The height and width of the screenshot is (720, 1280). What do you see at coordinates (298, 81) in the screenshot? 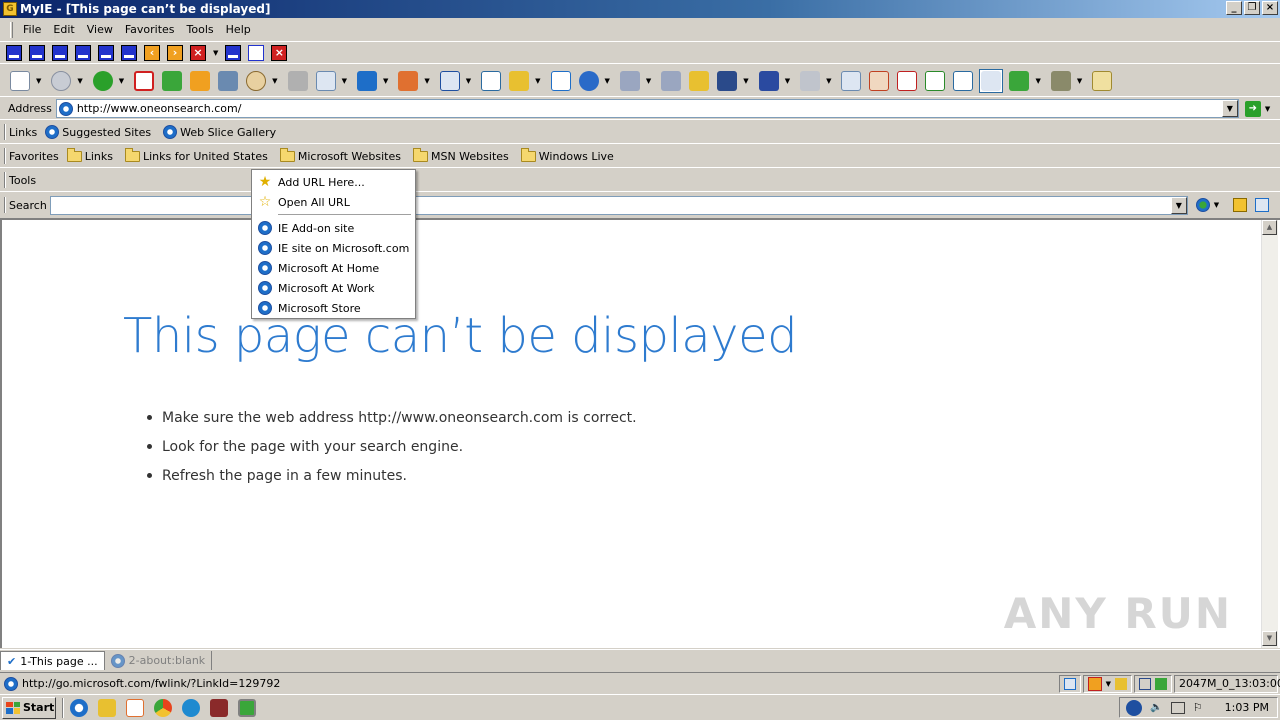
I see `print-icon` at bounding box center [298, 81].